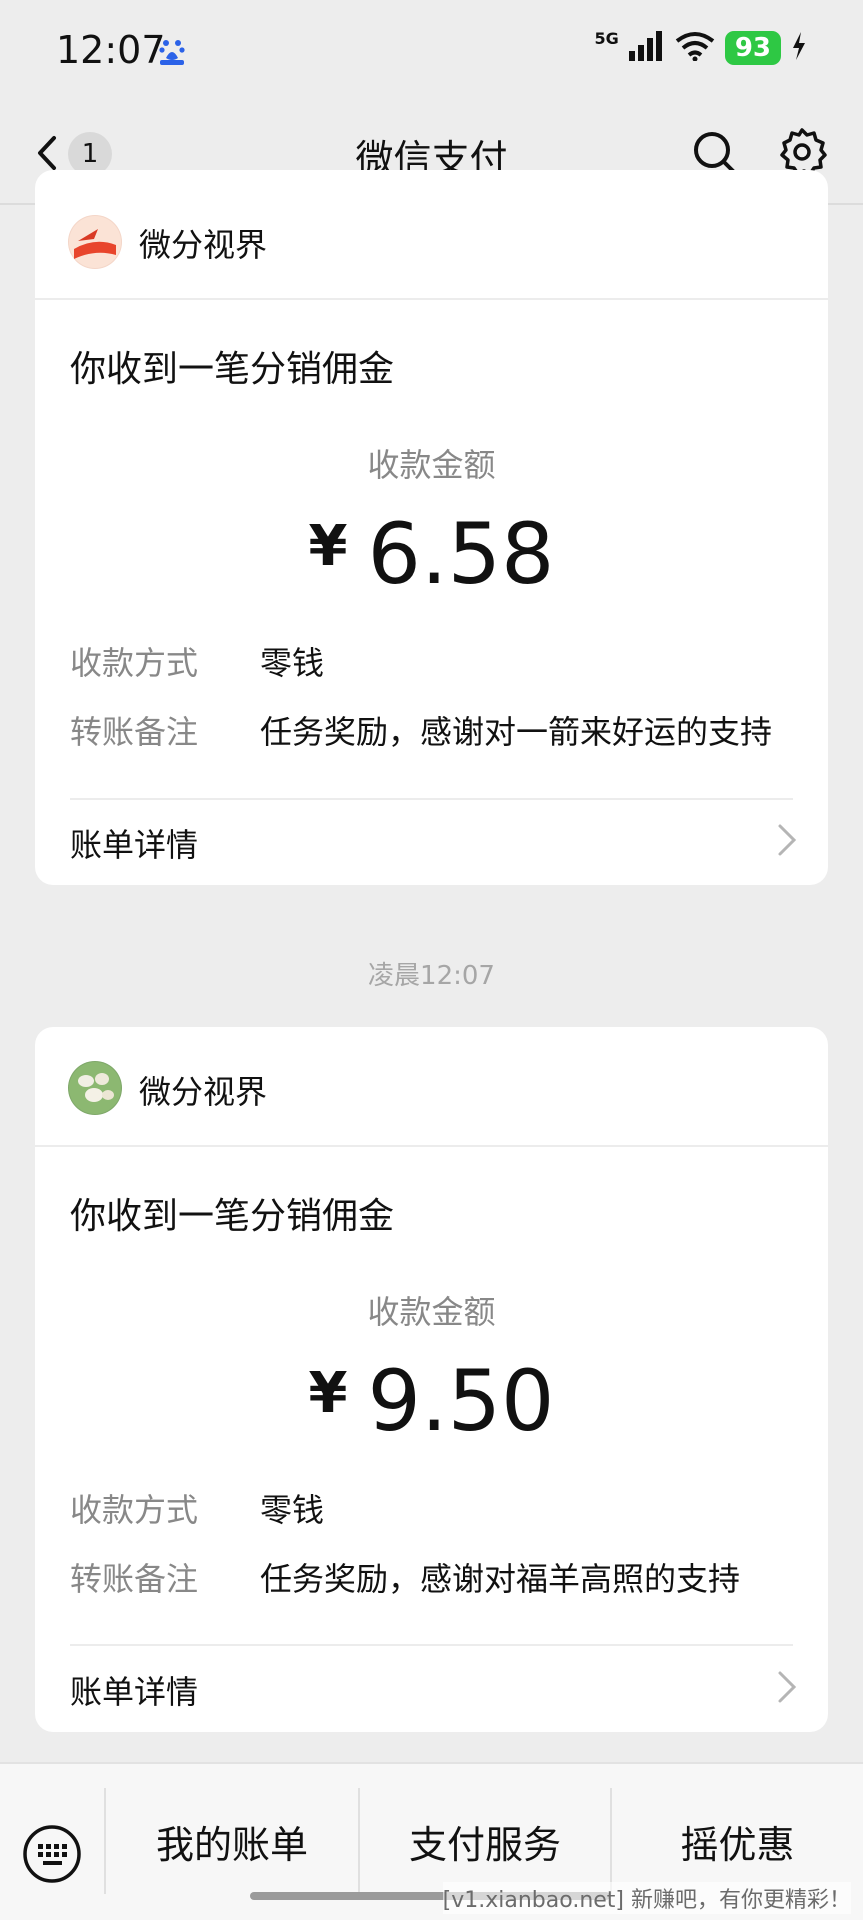 The height and width of the screenshot is (1920, 863). What do you see at coordinates (500, 1579) in the screenshot?
I see `transfer-note-value: 任务奖励，感谢对福羊高照的支持` at bounding box center [500, 1579].